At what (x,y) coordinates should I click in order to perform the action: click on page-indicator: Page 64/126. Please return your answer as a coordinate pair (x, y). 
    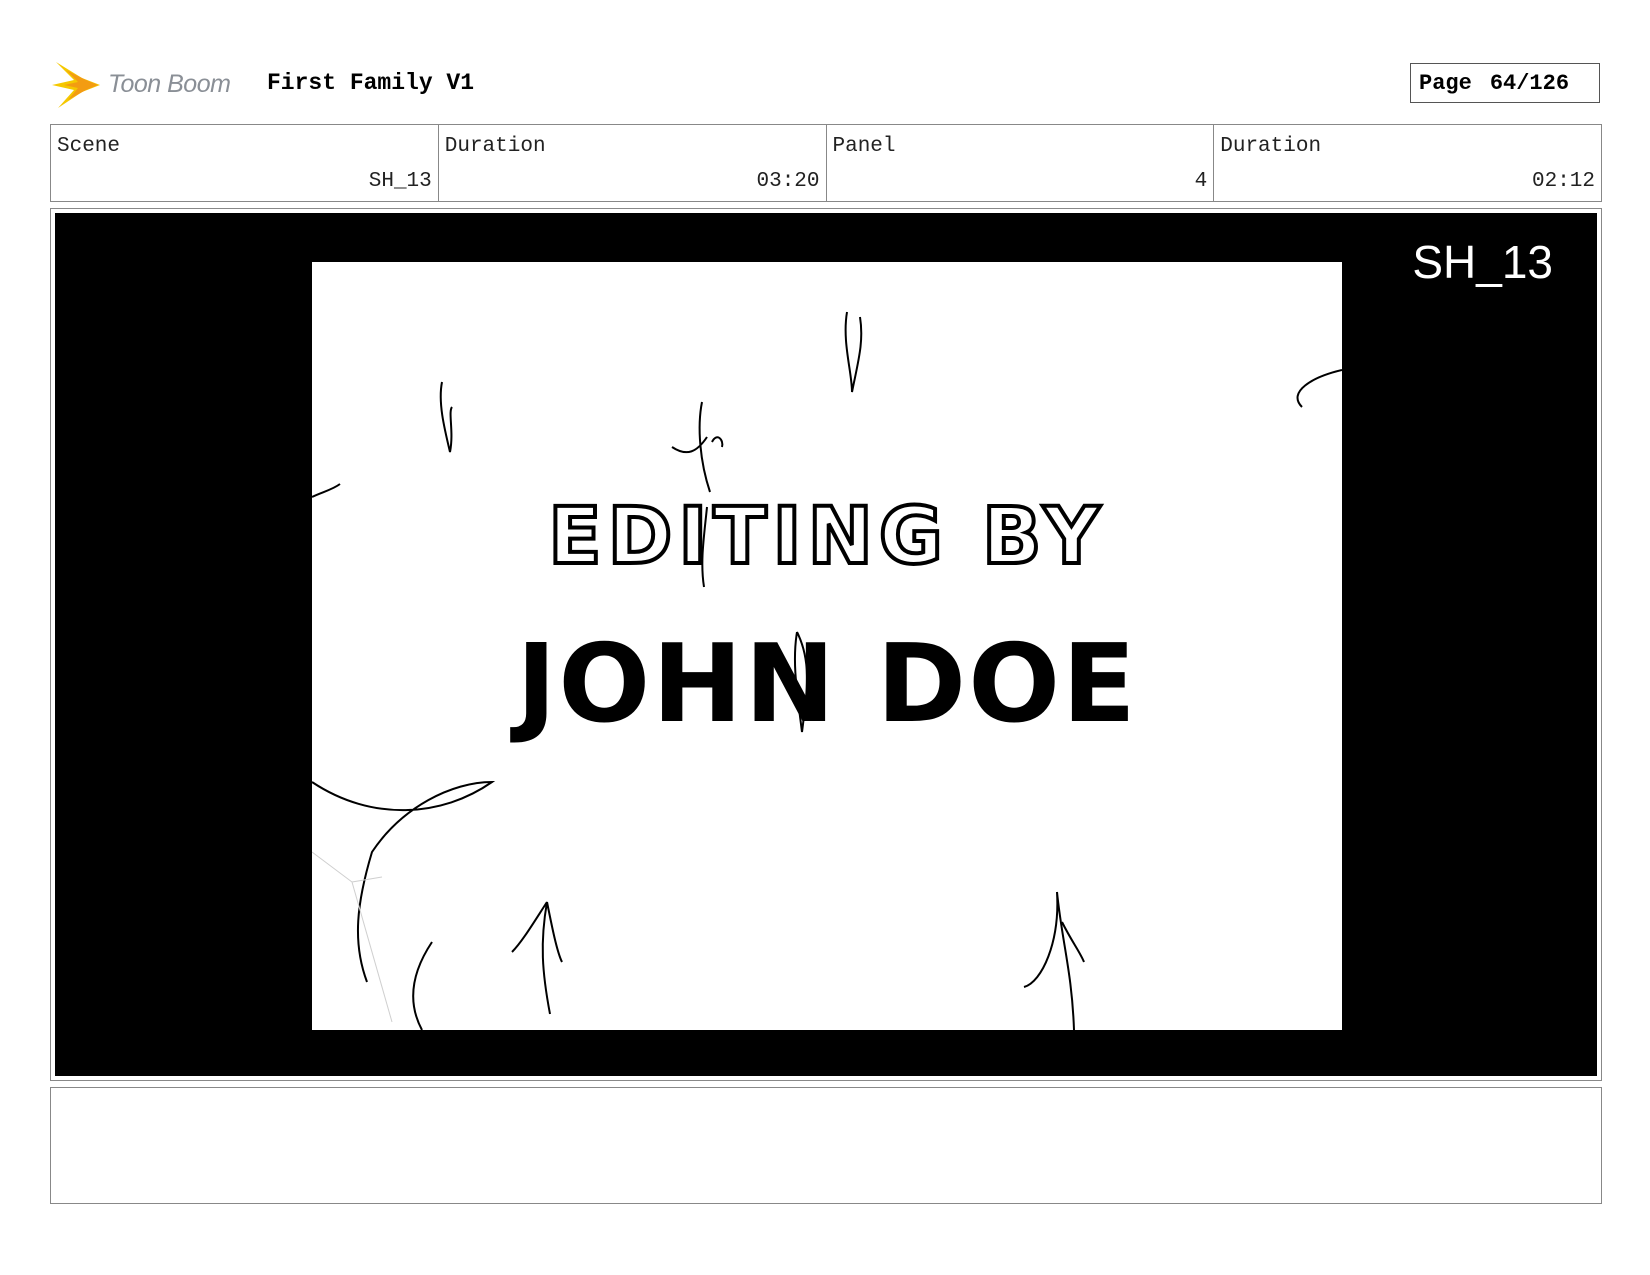
    Looking at the image, I should click on (1505, 83).